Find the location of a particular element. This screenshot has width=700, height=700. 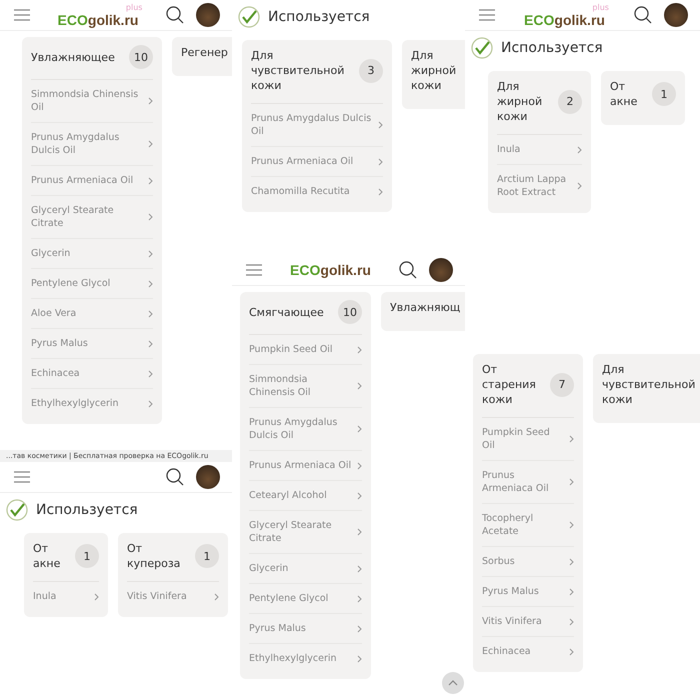

ingredient-link: Chamomilla Recutita is located at coordinates (317, 191).